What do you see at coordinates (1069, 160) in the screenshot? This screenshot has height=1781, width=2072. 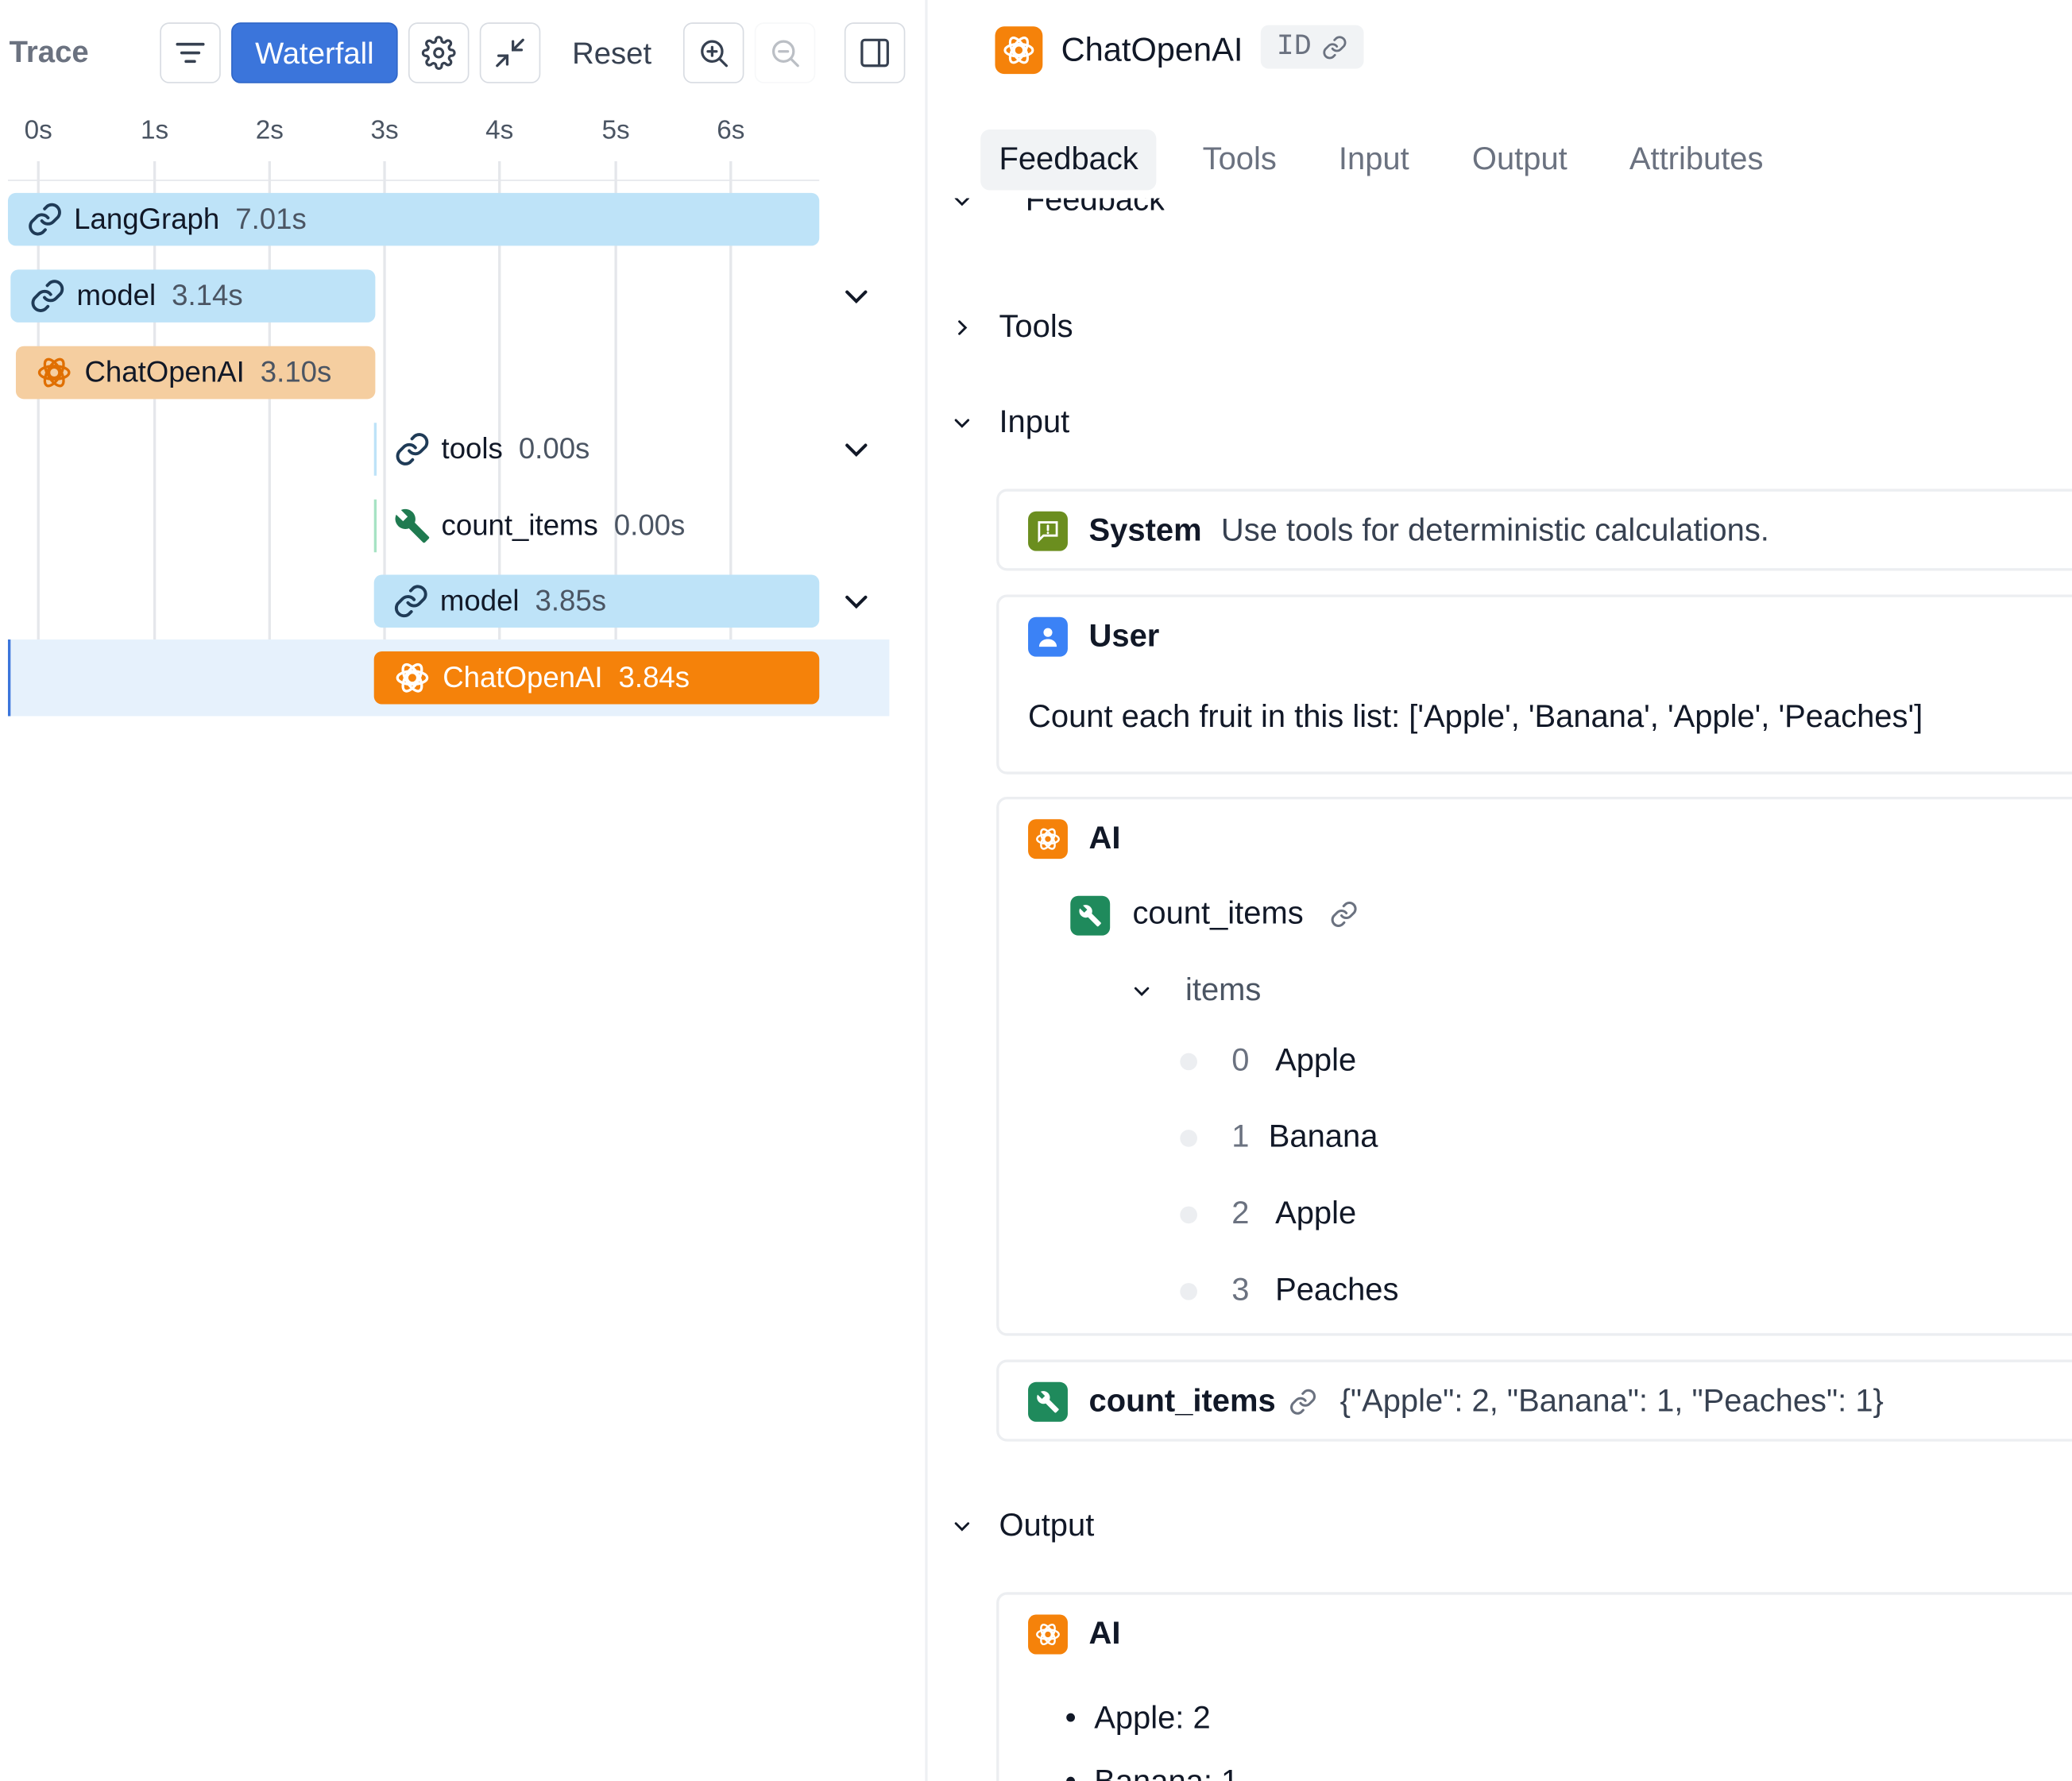 I see `tab-feedback: Feedback` at bounding box center [1069, 160].